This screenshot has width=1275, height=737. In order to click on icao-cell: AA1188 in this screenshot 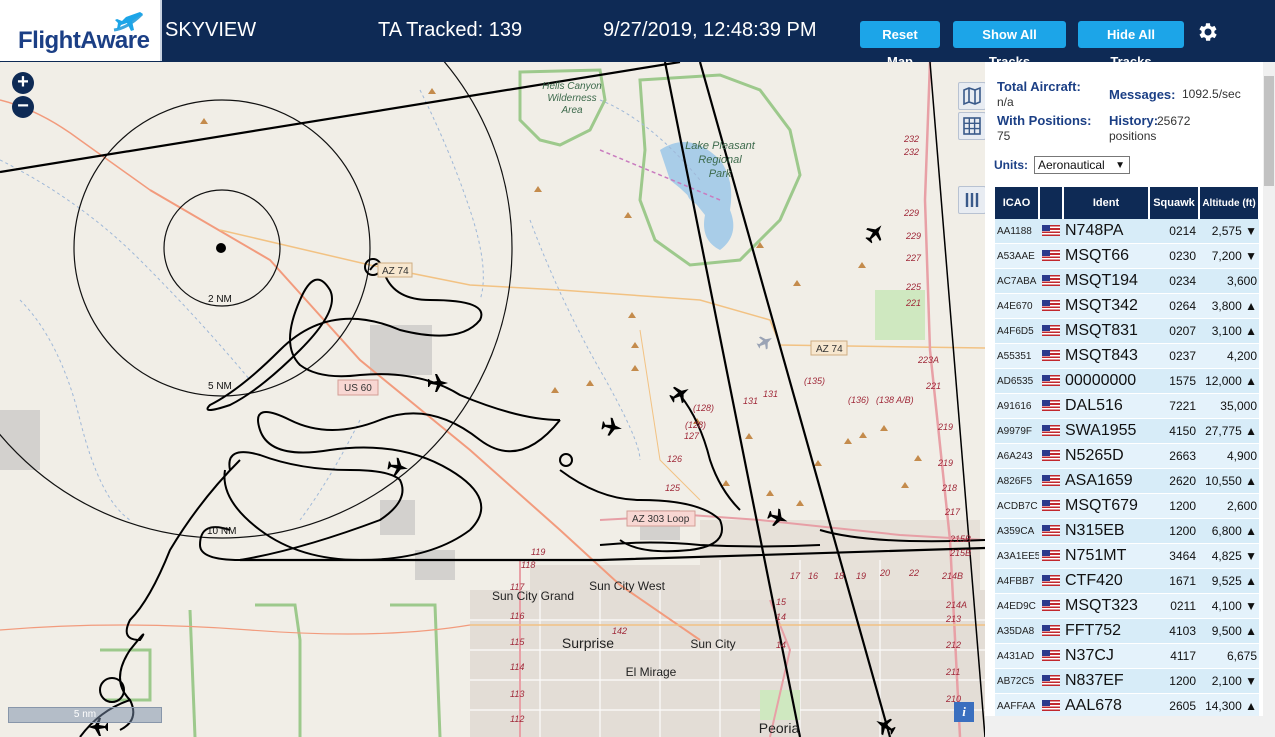, I will do `click(1017, 231)`.